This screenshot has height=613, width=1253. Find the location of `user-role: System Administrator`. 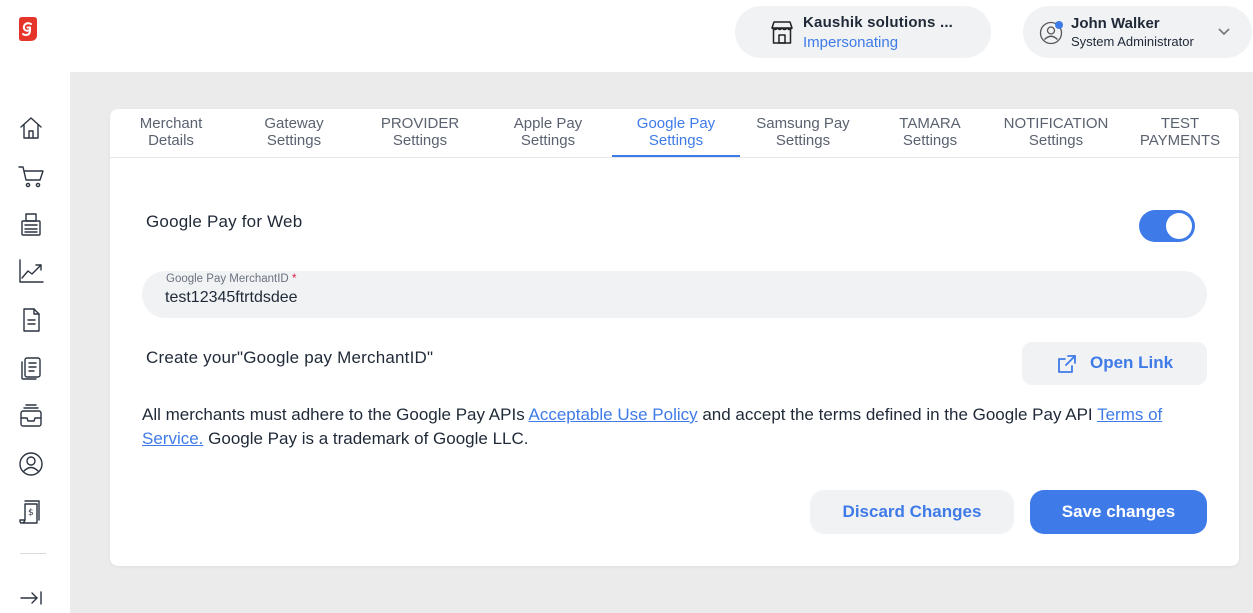

user-role: System Administrator is located at coordinates (1132, 41).